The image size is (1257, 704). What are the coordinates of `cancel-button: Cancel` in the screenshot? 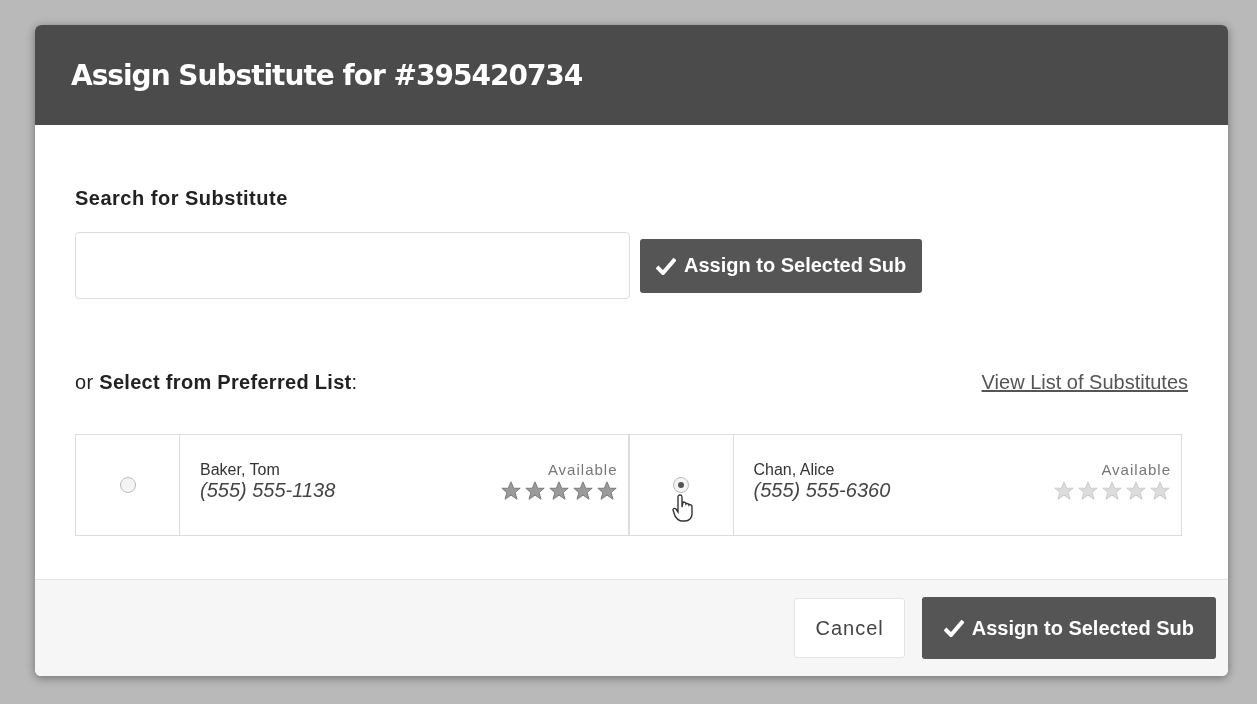 It's located at (849, 628).